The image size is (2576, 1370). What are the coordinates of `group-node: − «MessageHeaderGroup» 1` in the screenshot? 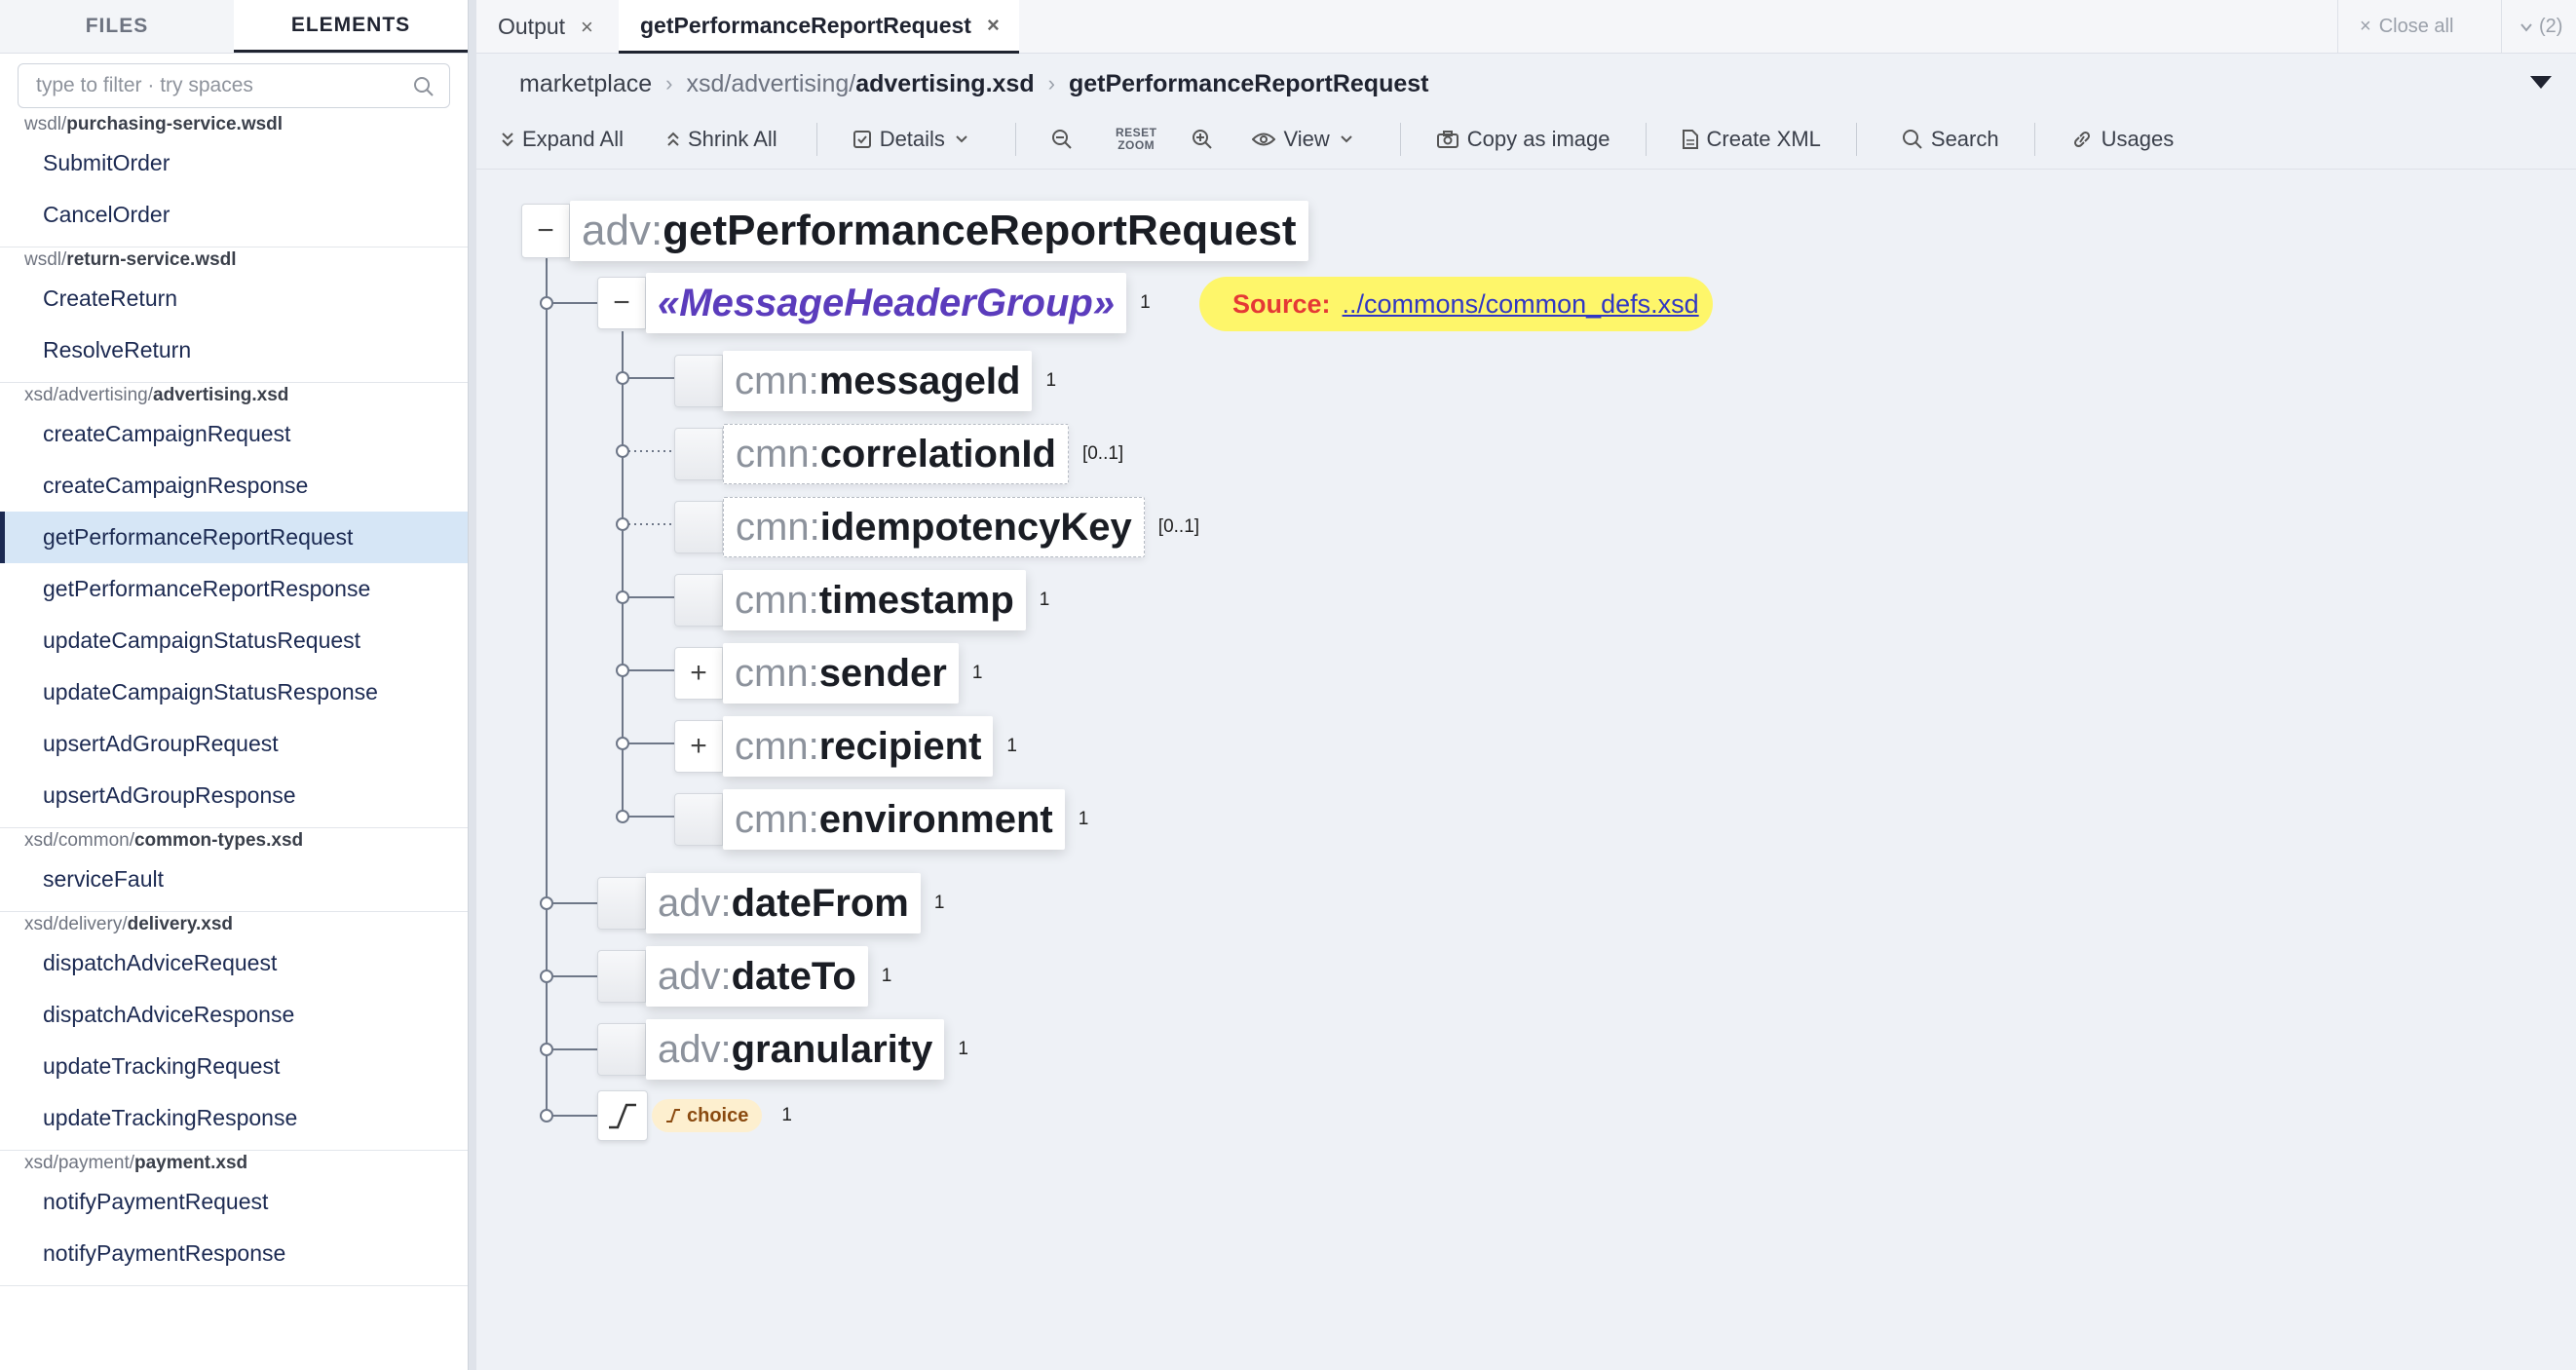 It's located at (874, 303).